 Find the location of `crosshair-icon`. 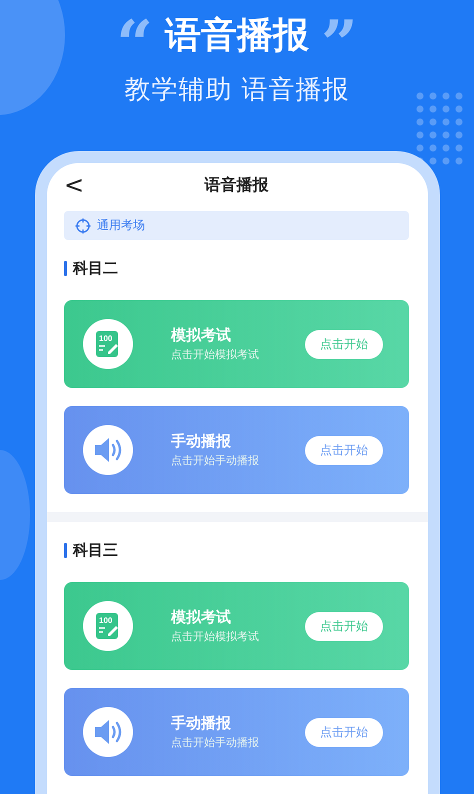

crosshair-icon is located at coordinates (83, 226).